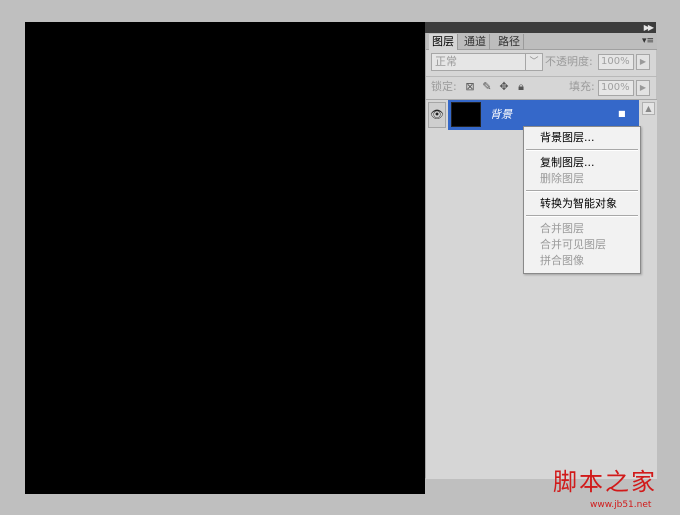 The width and height of the screenshot is (680, 515). What do you see at coordinates (443, 42) in the screenshot?
I see `tab-layers: 图层` at bounding box center [443, 42].